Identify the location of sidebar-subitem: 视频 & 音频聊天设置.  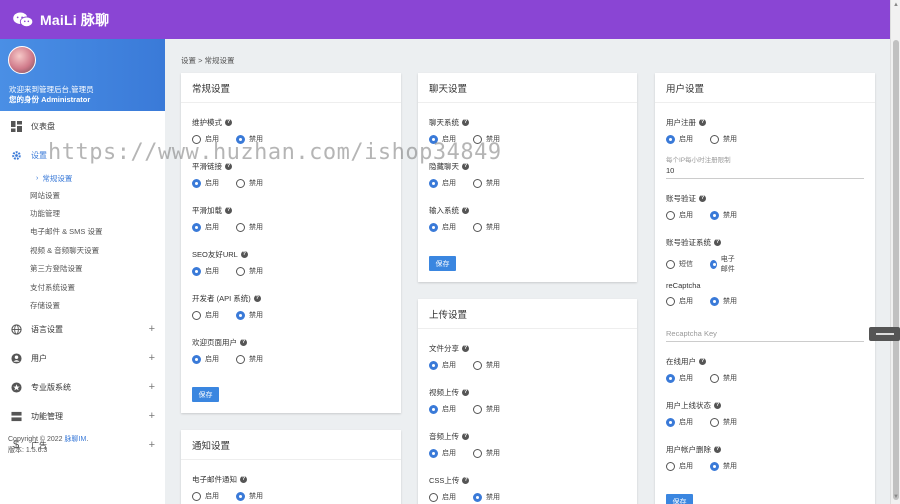
(82, 250).